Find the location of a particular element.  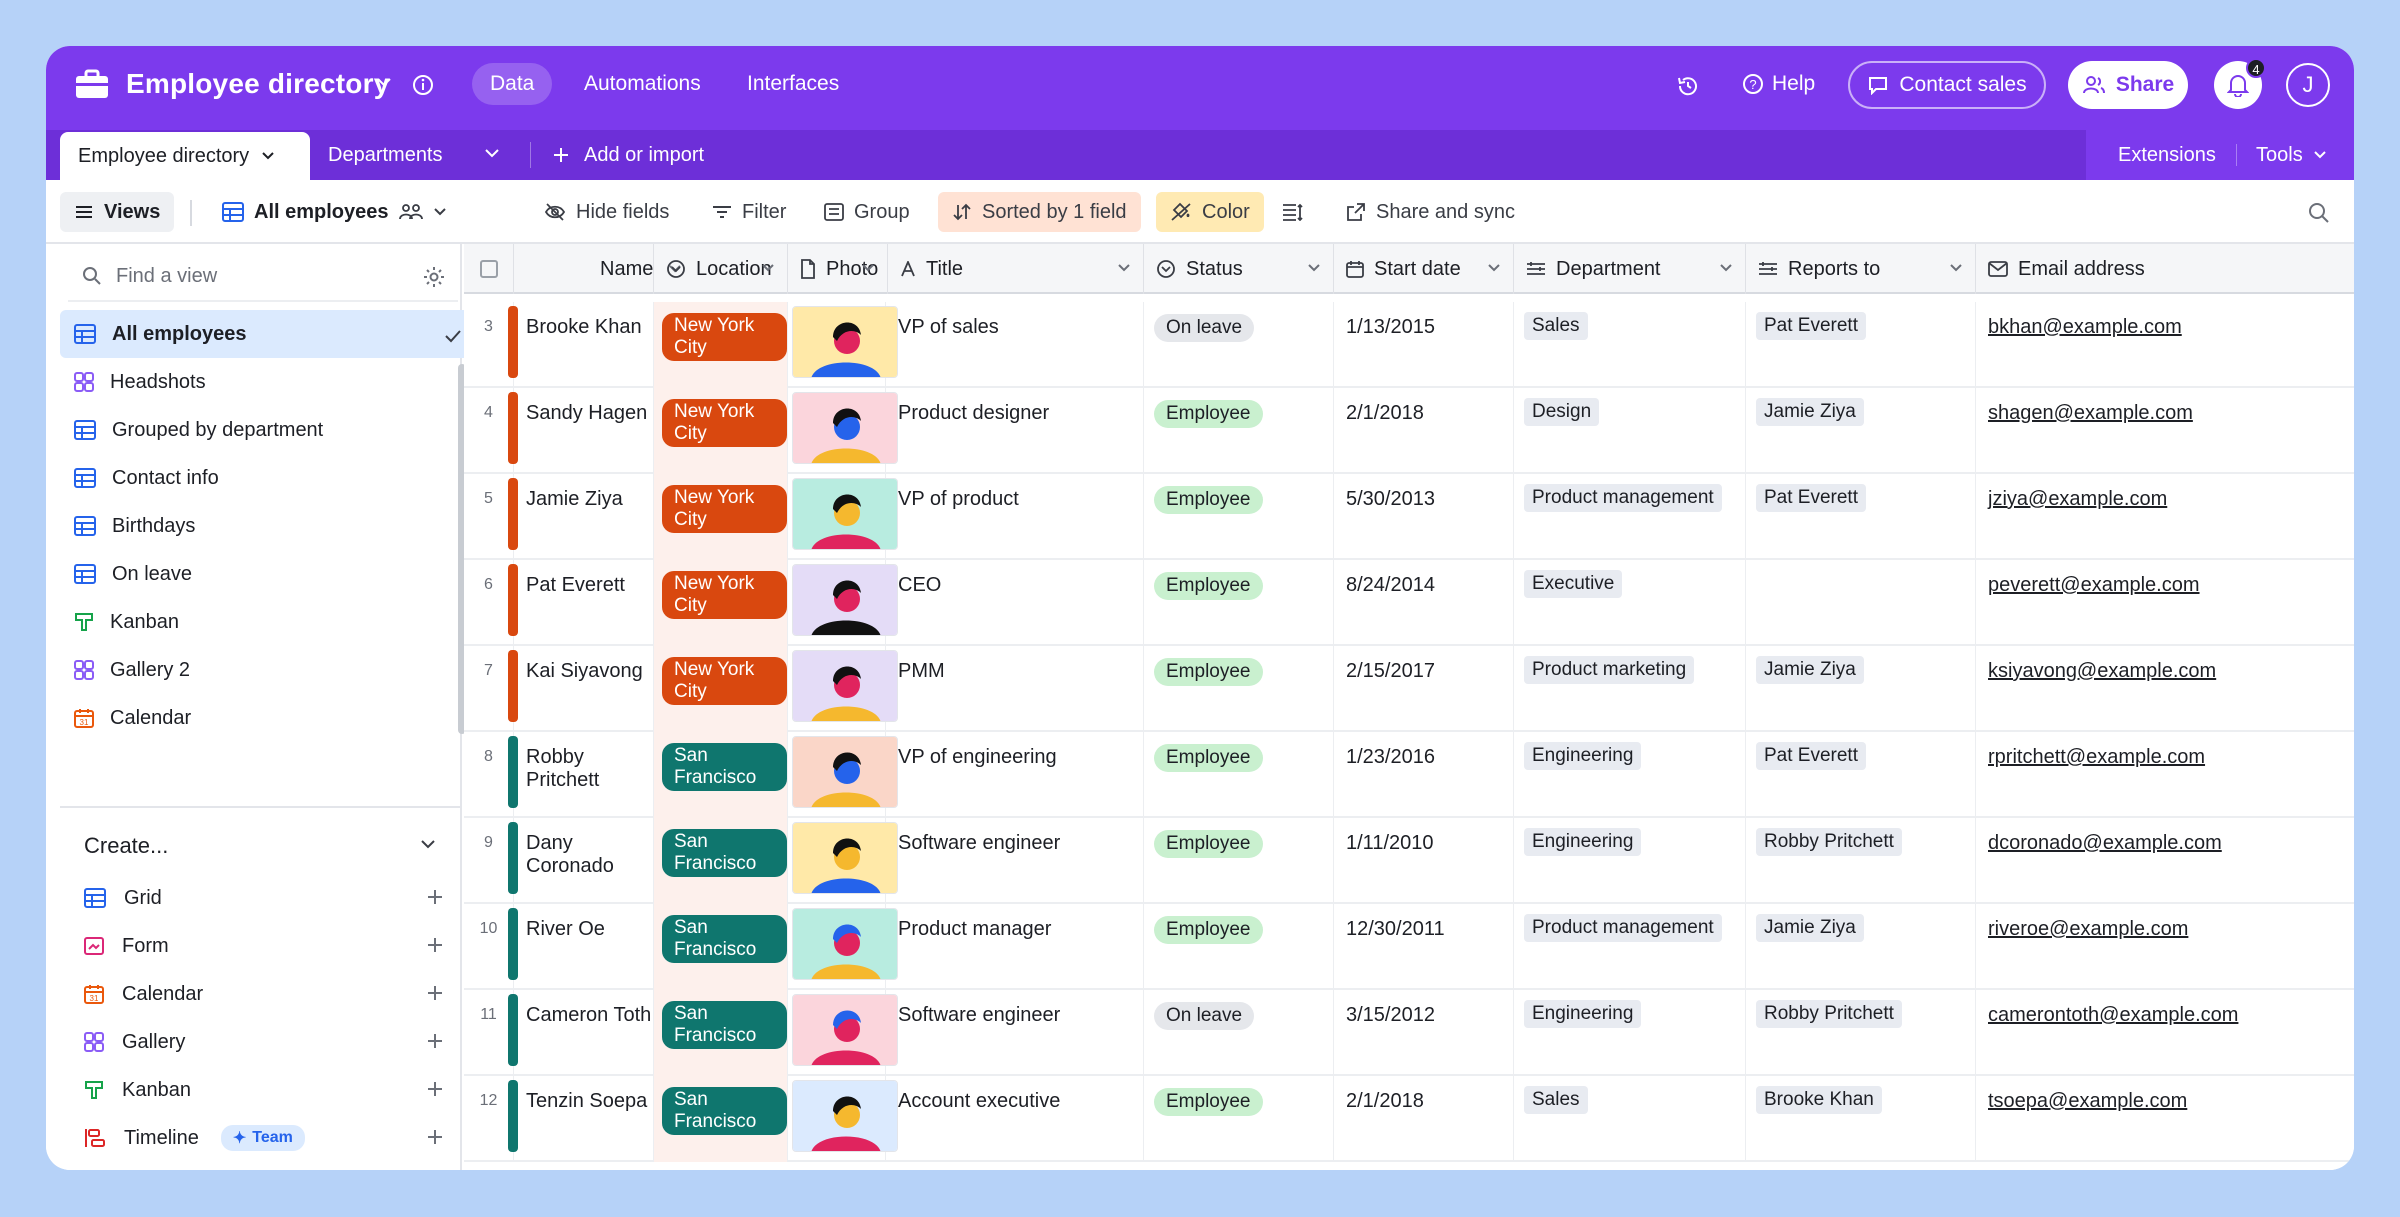

base-title: Employee directory is located at coordinates (257, 84).